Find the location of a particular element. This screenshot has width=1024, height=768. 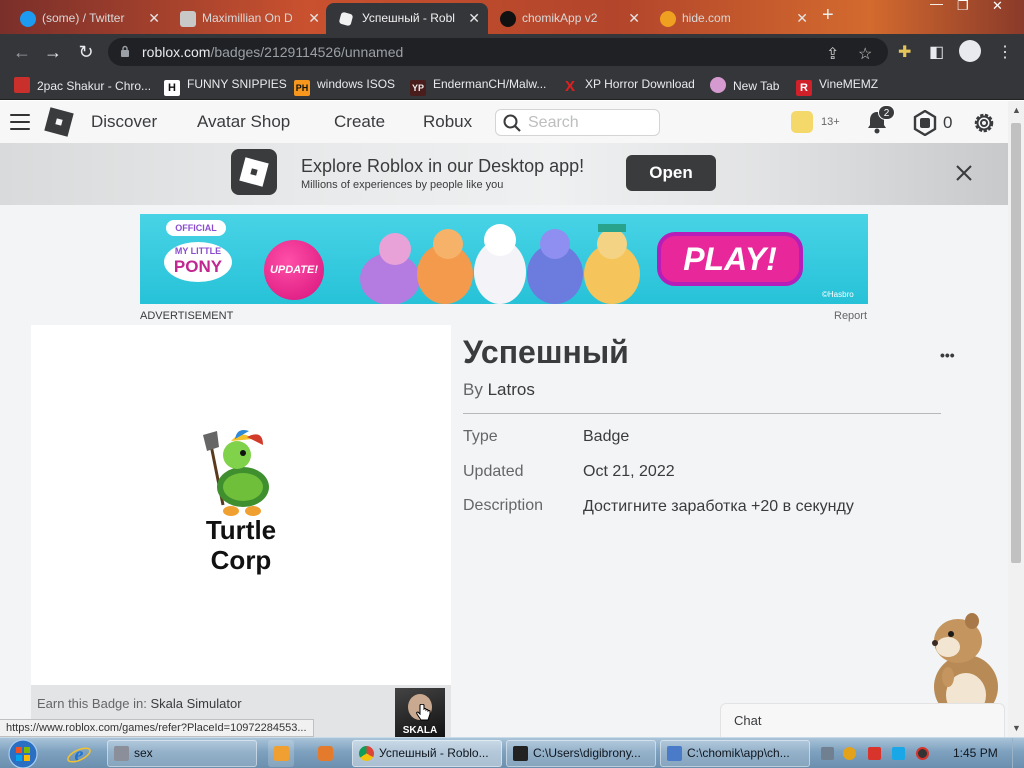

scroll-down-icon: ▼ is located at coordinates (1016, 728).